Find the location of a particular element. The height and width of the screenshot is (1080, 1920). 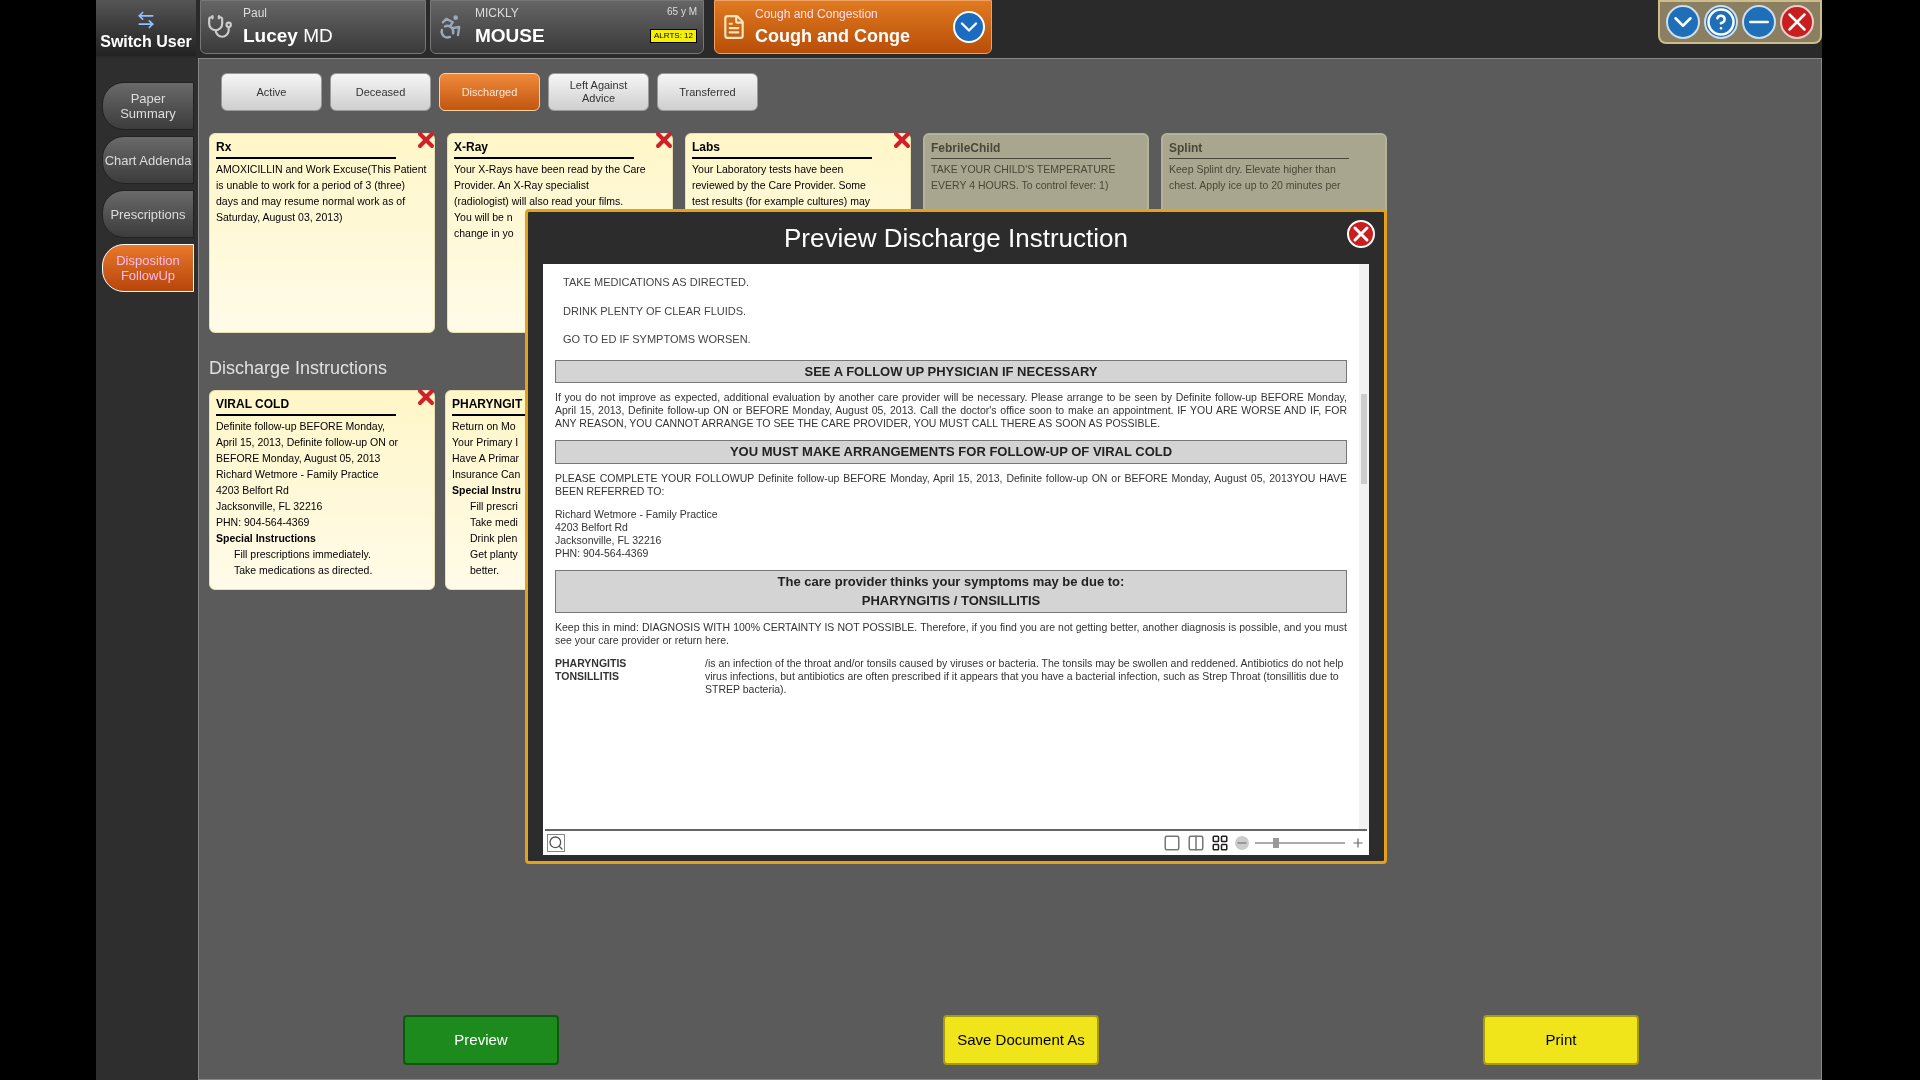

patient-age-sex: 65 y M is located at coordinates (682, 11).